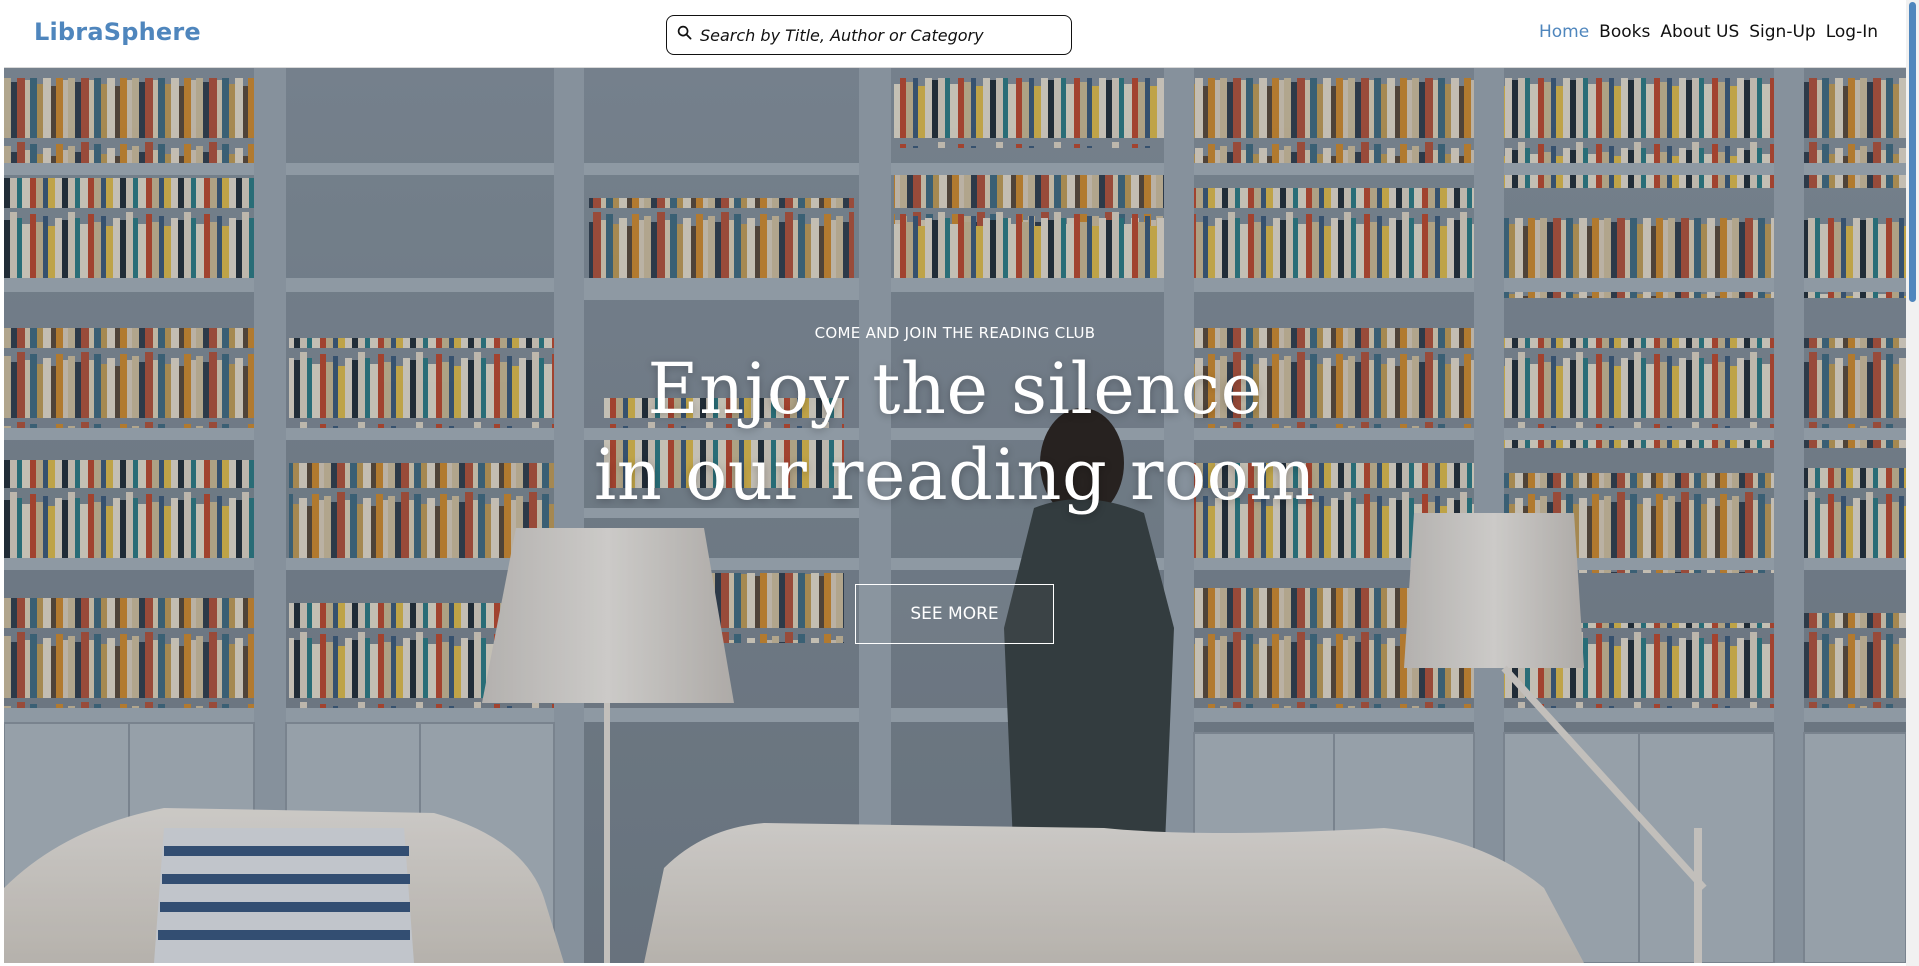 The height and width of the screenshot is (966, 1919). I want to click on brand-logo: LibraSphere, so click(117, 32).